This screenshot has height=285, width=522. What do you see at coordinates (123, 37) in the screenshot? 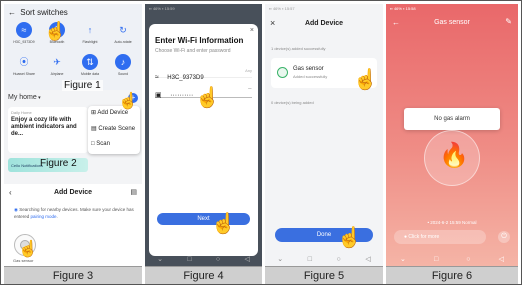
I see `toggle-rotate: ↻ Auto-rotate` at bounding box center [123, 37].